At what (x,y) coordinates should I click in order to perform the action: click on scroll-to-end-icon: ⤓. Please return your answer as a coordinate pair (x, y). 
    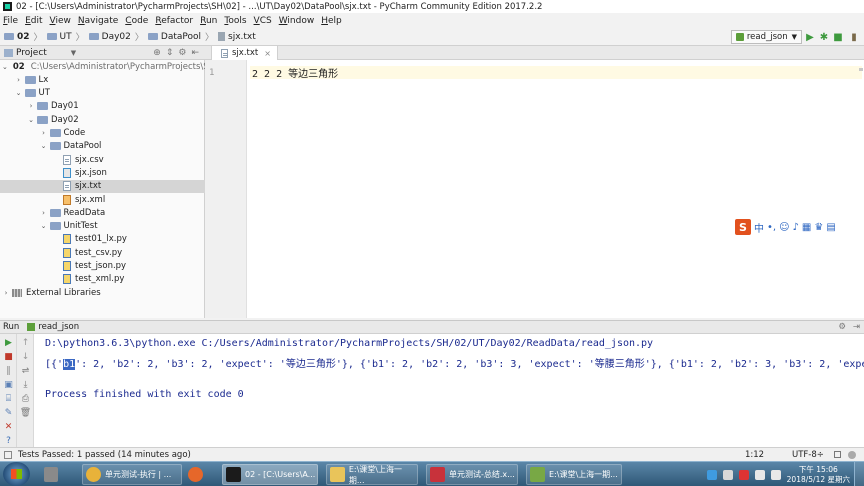
    Looking at the image, I should click on (25, 384).